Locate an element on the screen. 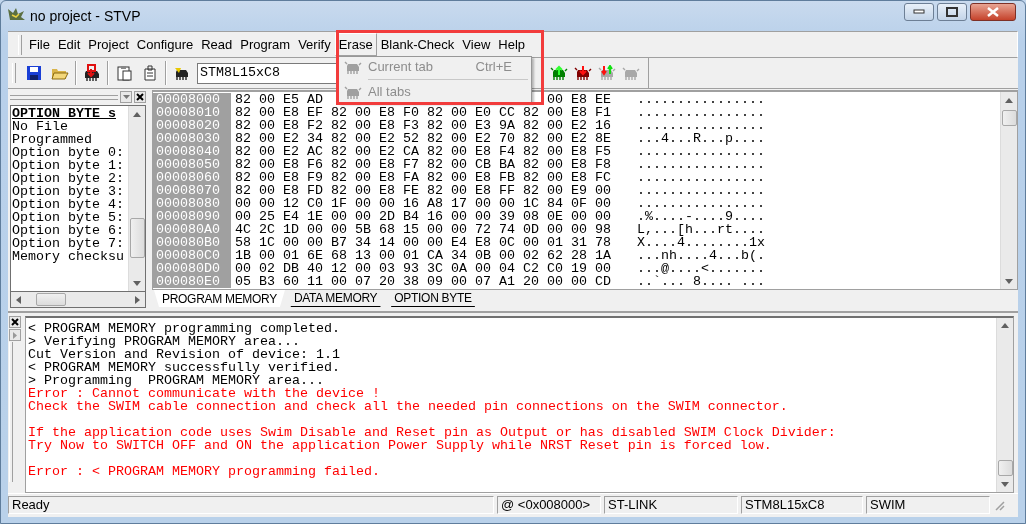  minimize-button is located at coordinates (919, 12).